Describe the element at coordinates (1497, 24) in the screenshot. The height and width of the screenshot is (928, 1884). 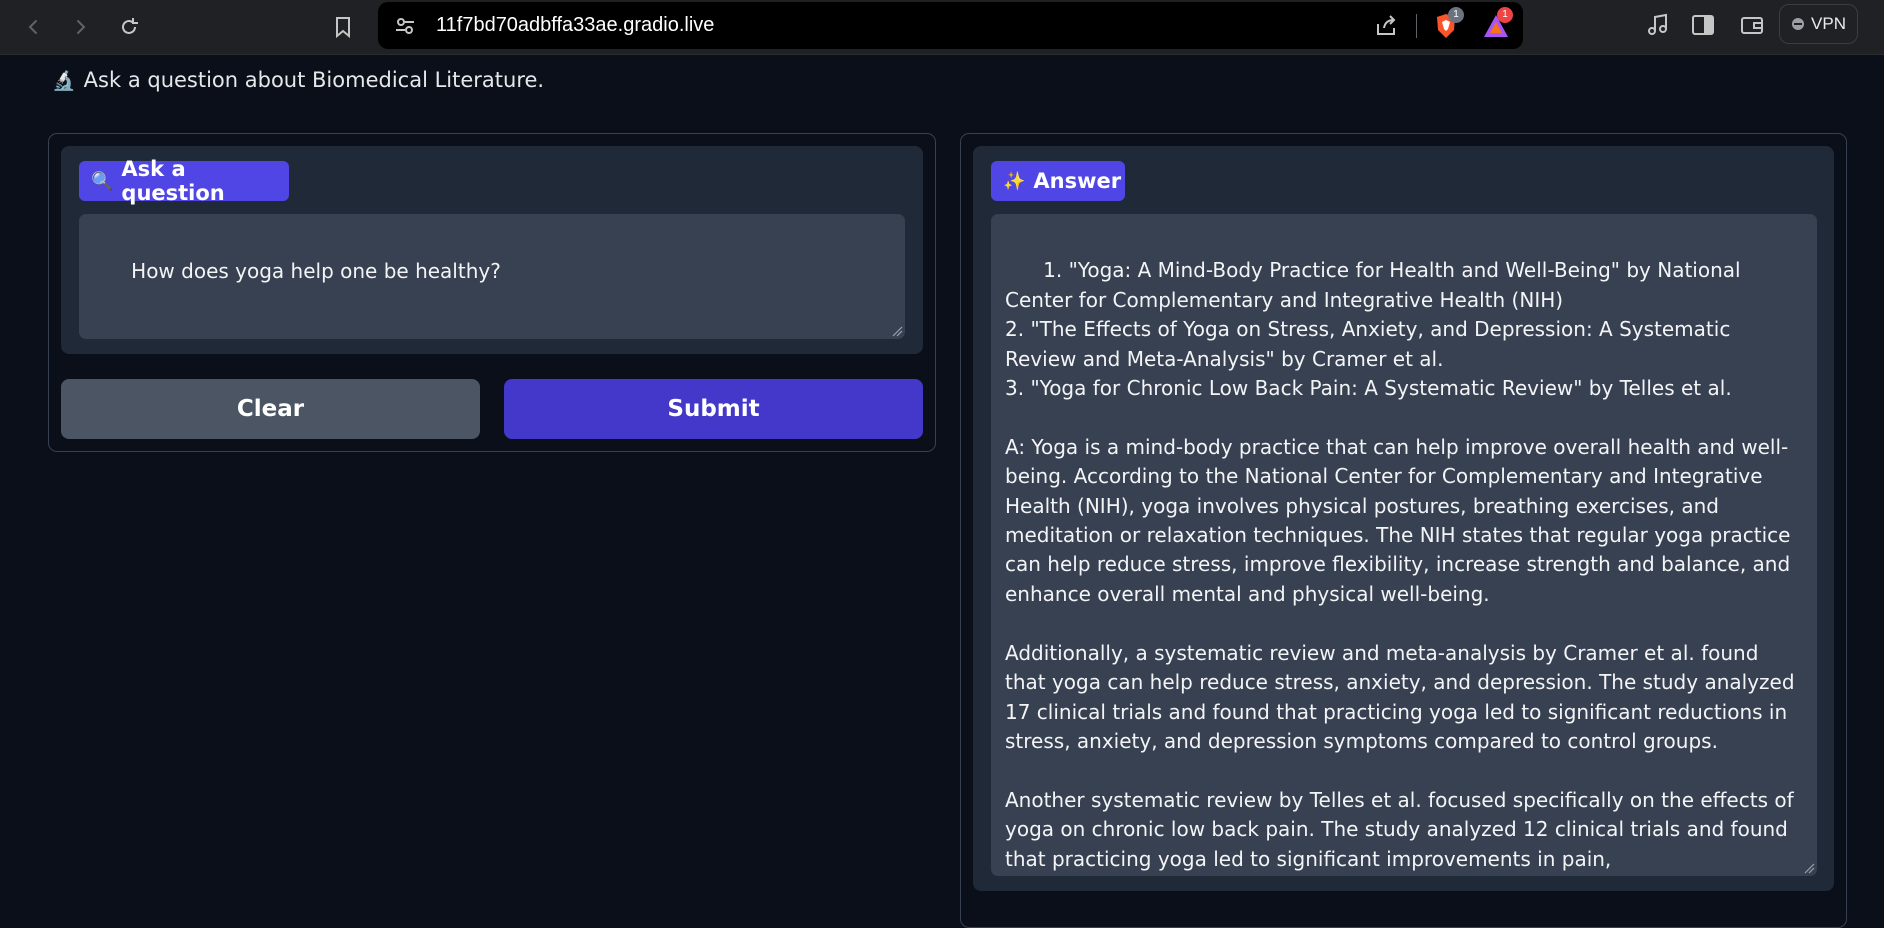
I see `brave-rewards-icon: 1` at that location.